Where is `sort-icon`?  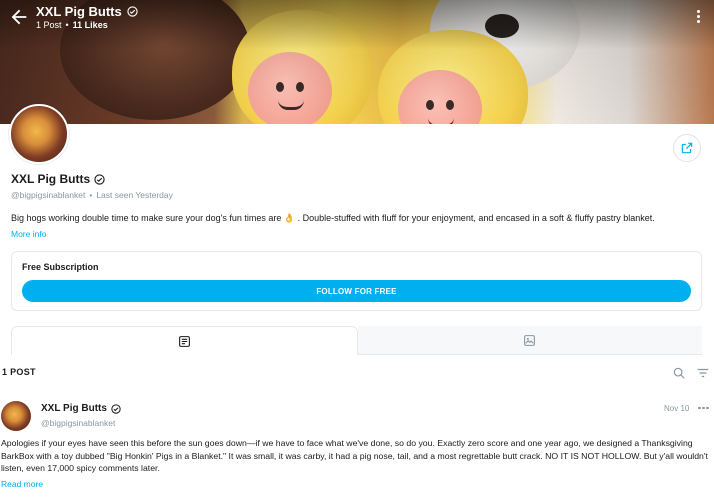
sort-icon is located at coordinates (703, 373).